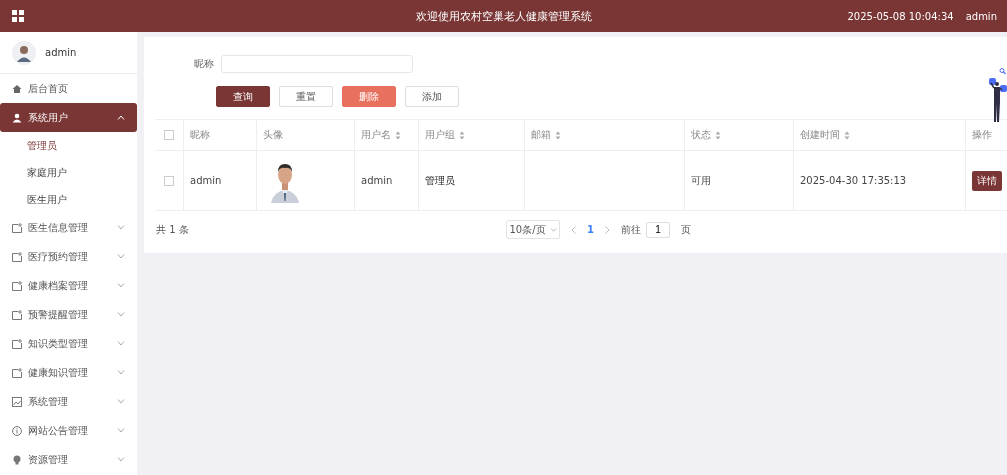 The width and height of the screenshot is (1007, 475). Describe the element at coordinates (243, 96) in the screenshot. I see `search-button: 查询` at that location.